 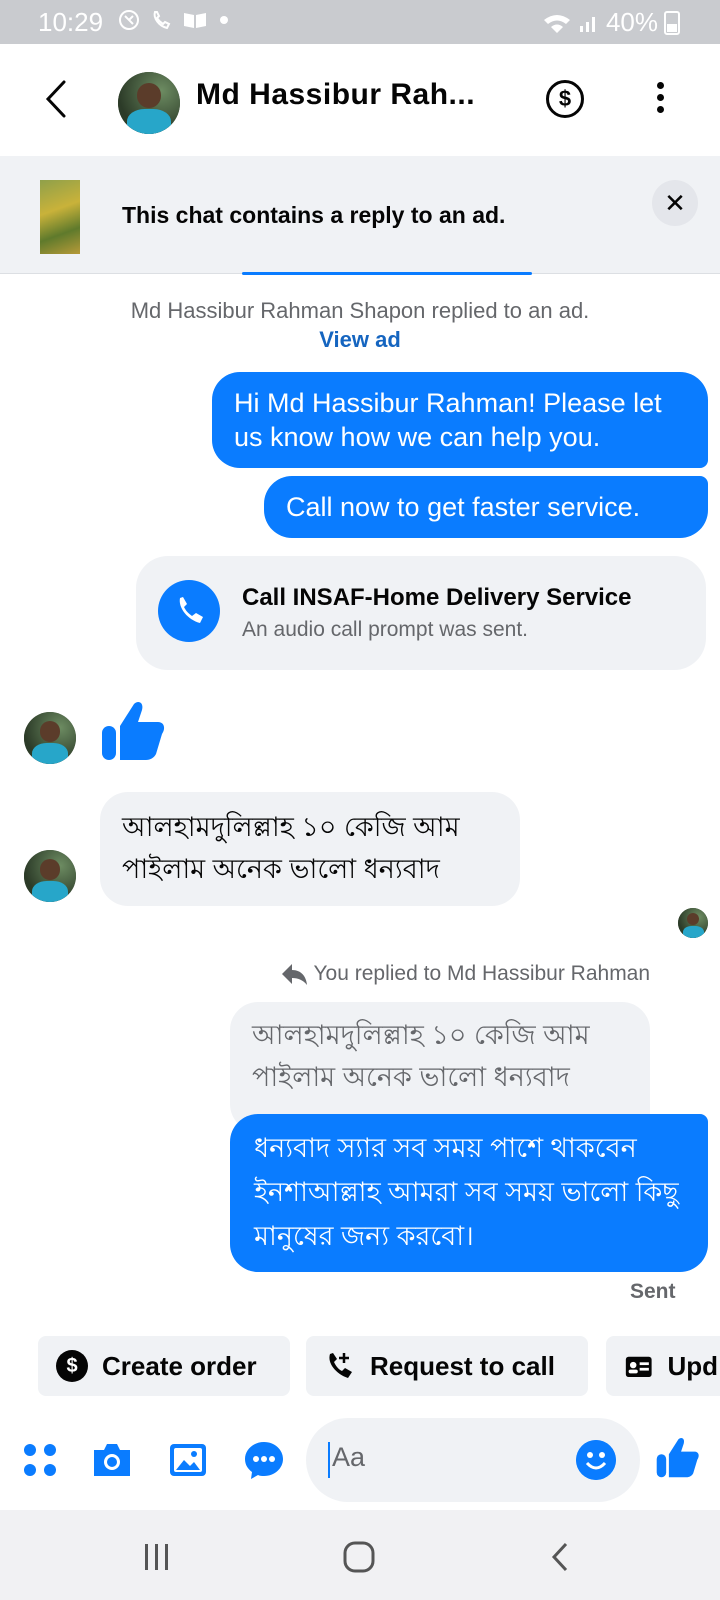 What do you see at coordinates (162, 20) in the screenshot?
I see `call-status-icon` at bounding box center [162, 20].